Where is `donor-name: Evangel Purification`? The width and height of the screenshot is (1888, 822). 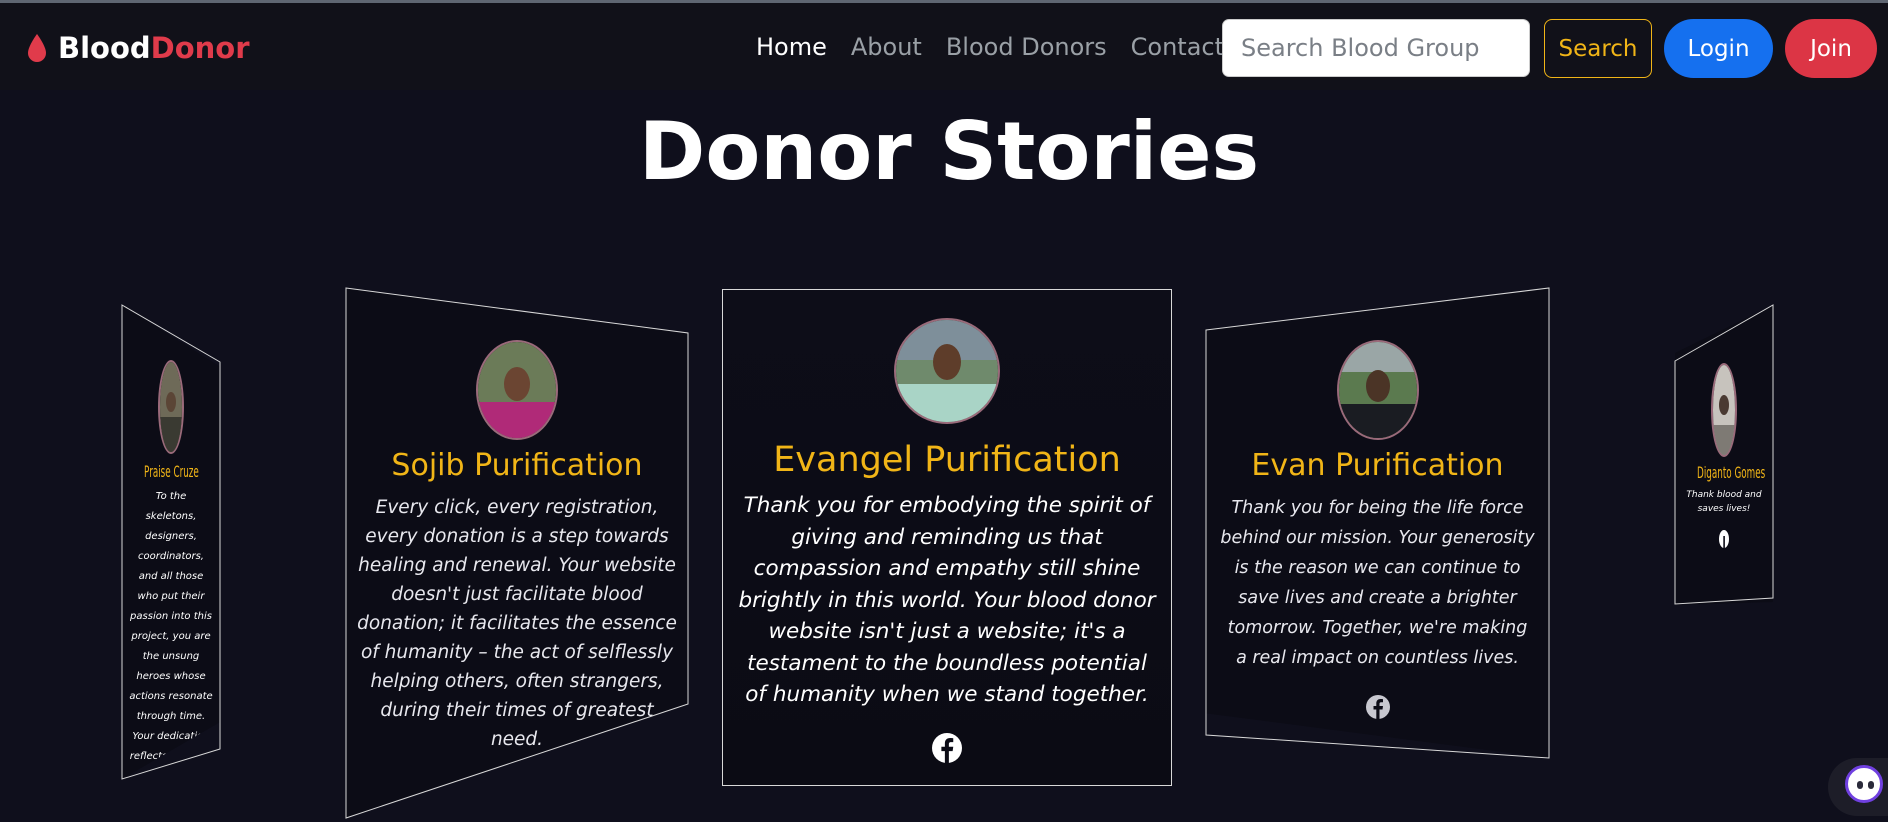
donor-name: Evangel Purification is located at coordinates (947, 460).